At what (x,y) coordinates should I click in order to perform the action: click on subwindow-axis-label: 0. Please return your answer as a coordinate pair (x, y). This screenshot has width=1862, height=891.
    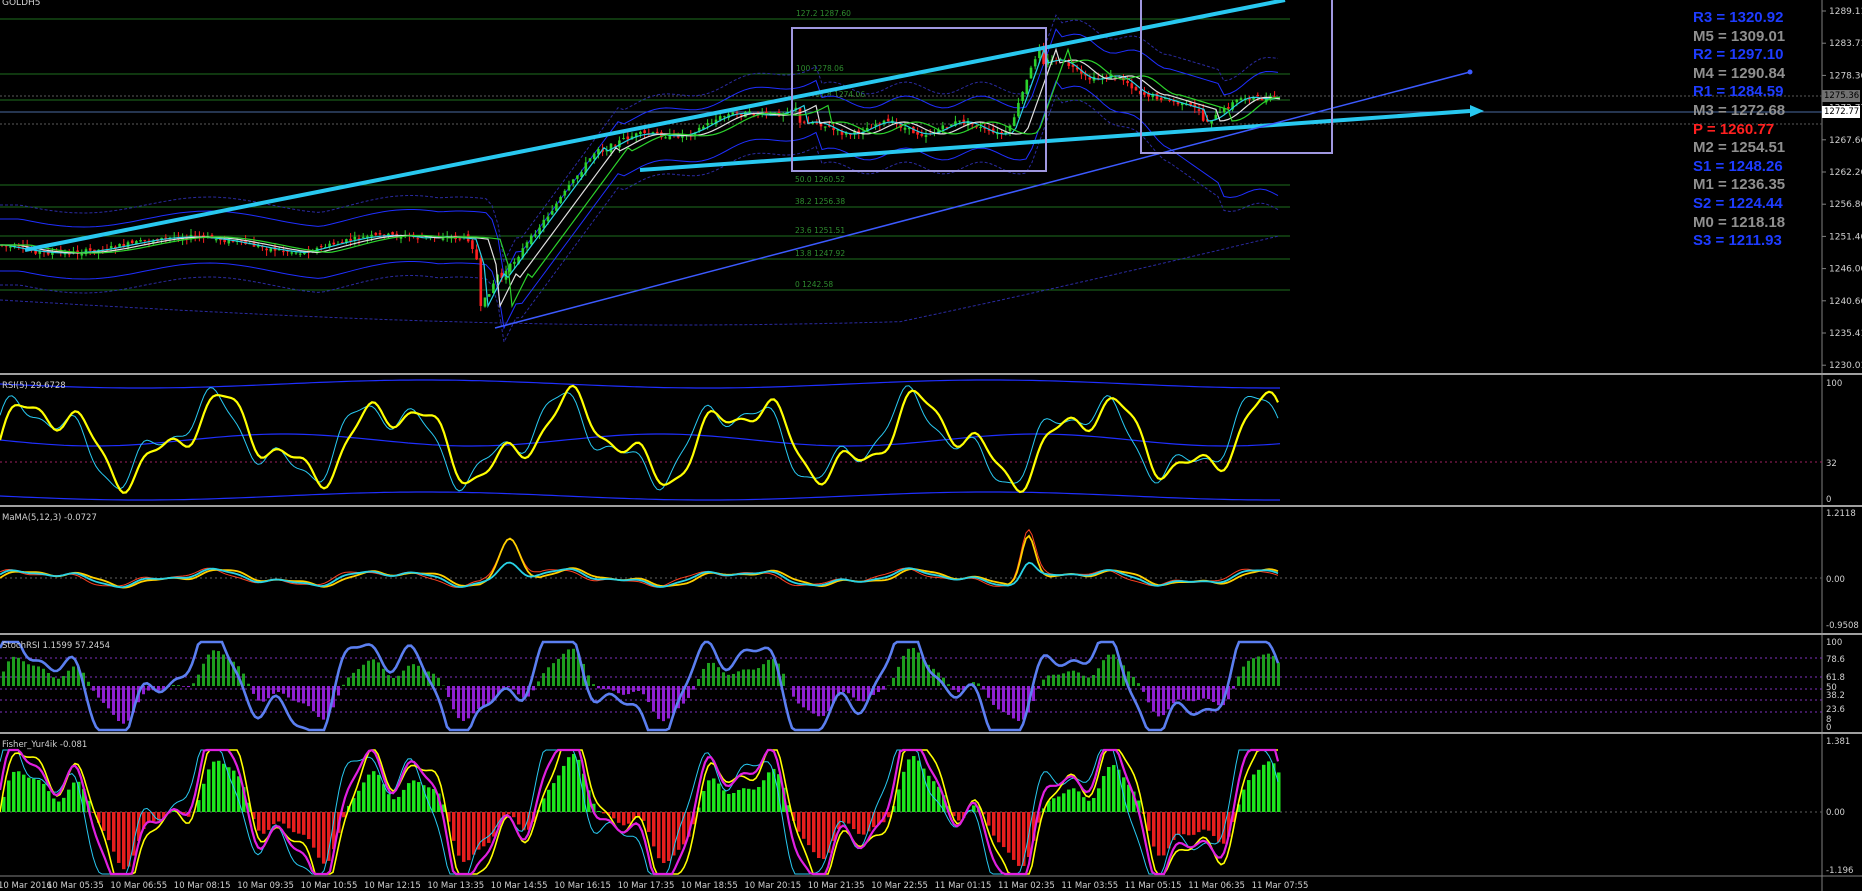
    Looking at the image, I should click on (1828, 500).